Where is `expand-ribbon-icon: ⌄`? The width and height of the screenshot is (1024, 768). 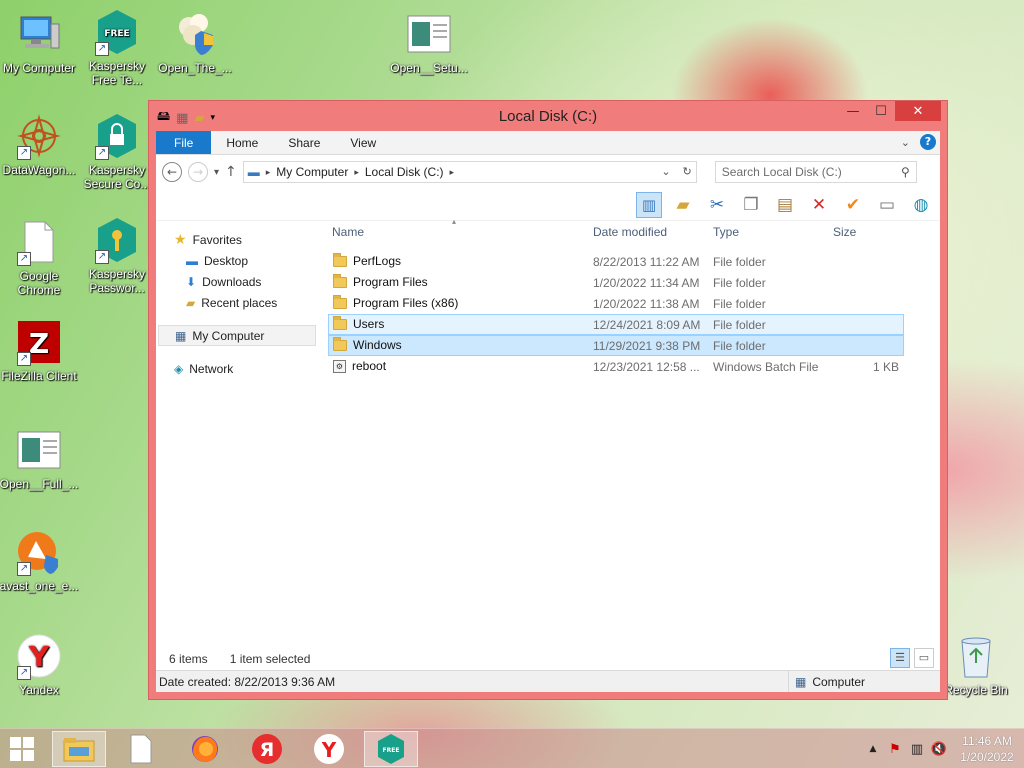 expand-ribbon-icon: ⌄ is located at coordinates (905, 142).